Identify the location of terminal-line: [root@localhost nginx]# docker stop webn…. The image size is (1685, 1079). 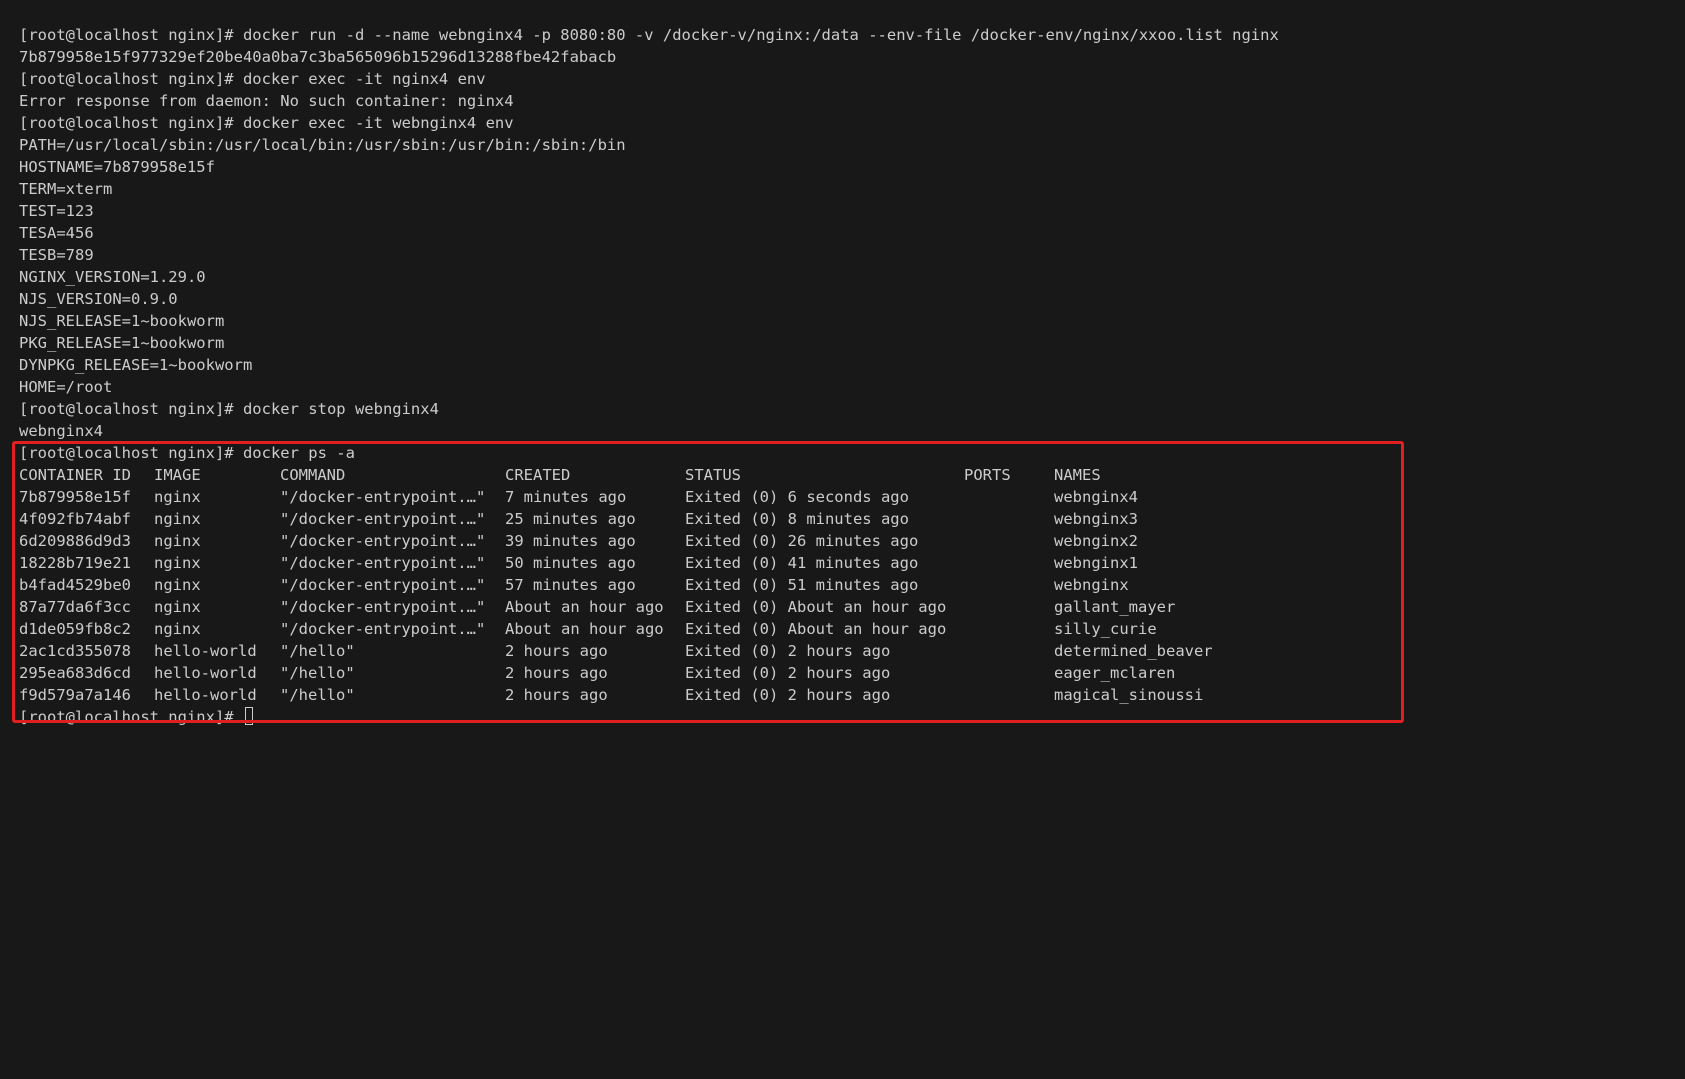
(229, 409).